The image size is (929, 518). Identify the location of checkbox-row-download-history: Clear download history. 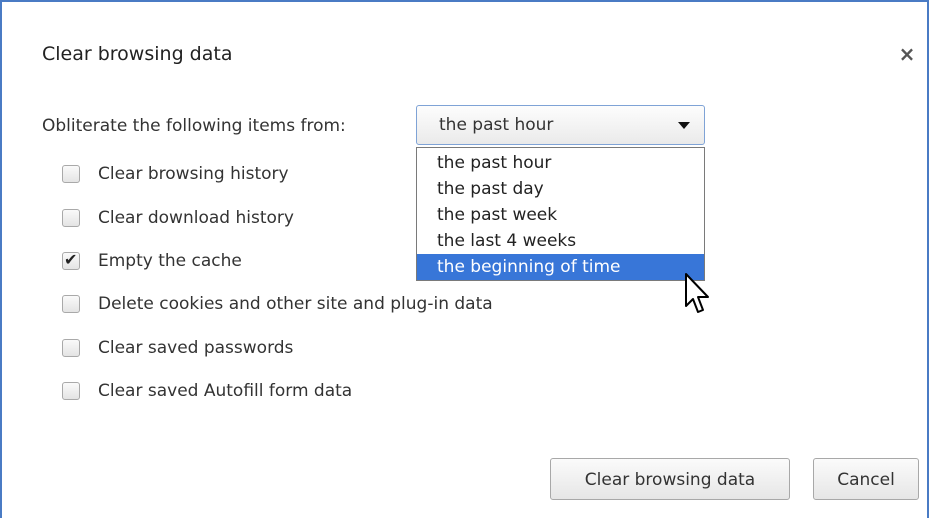
(178, 218).